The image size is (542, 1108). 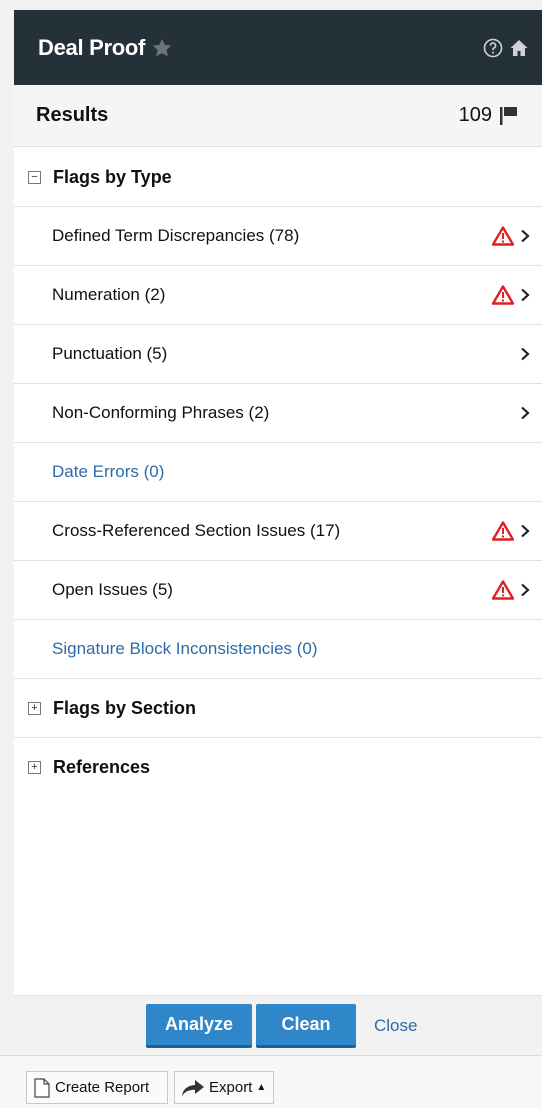 What do you see at coordinates (261, 1087) in the screenshot?
I see `caret-up-icon: ▲` at bounding box center [261, 1087].